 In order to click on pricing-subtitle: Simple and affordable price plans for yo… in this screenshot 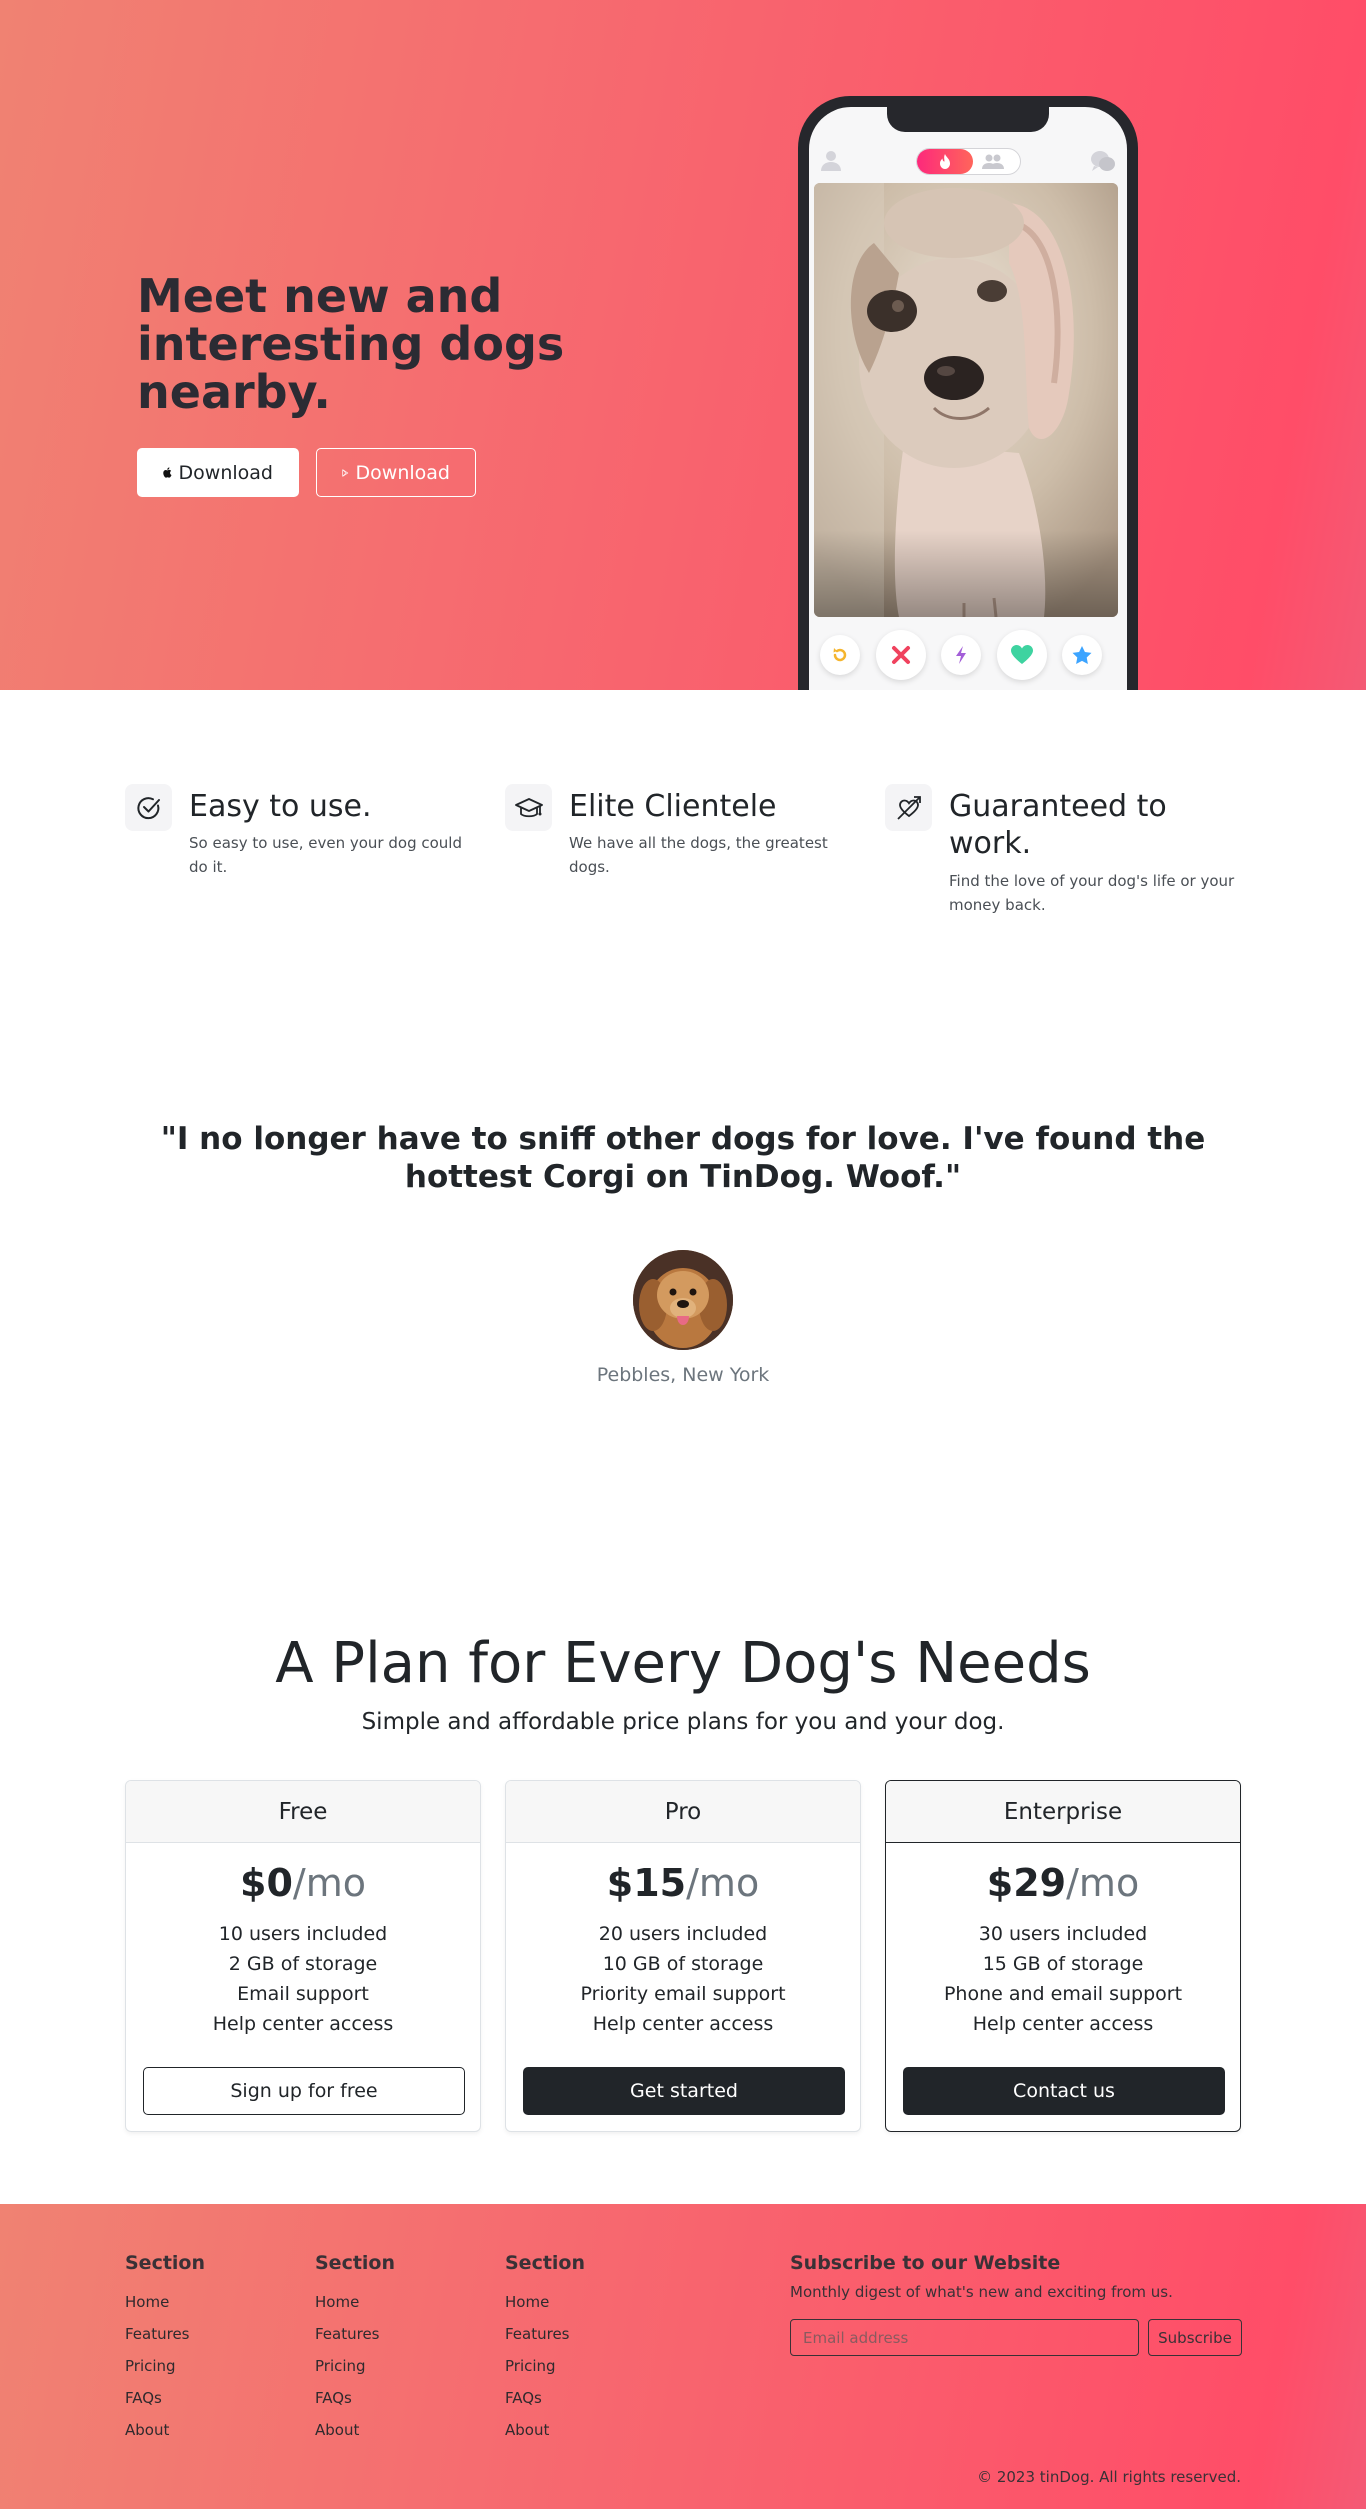, I will do `click(683, 1722)`.